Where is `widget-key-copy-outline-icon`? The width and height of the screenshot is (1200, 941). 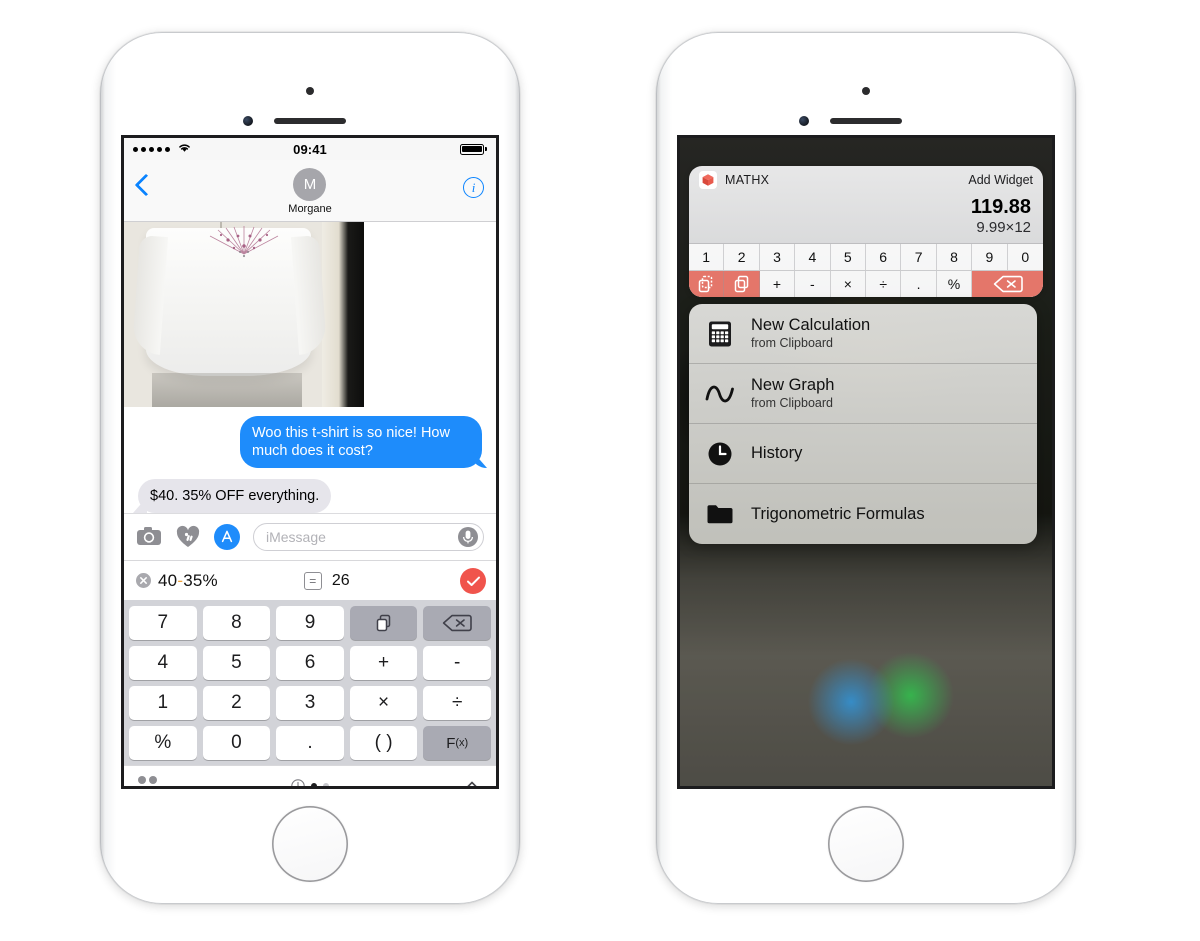 widget-key-copy-outline-icon is located at coordinates (707, 284).